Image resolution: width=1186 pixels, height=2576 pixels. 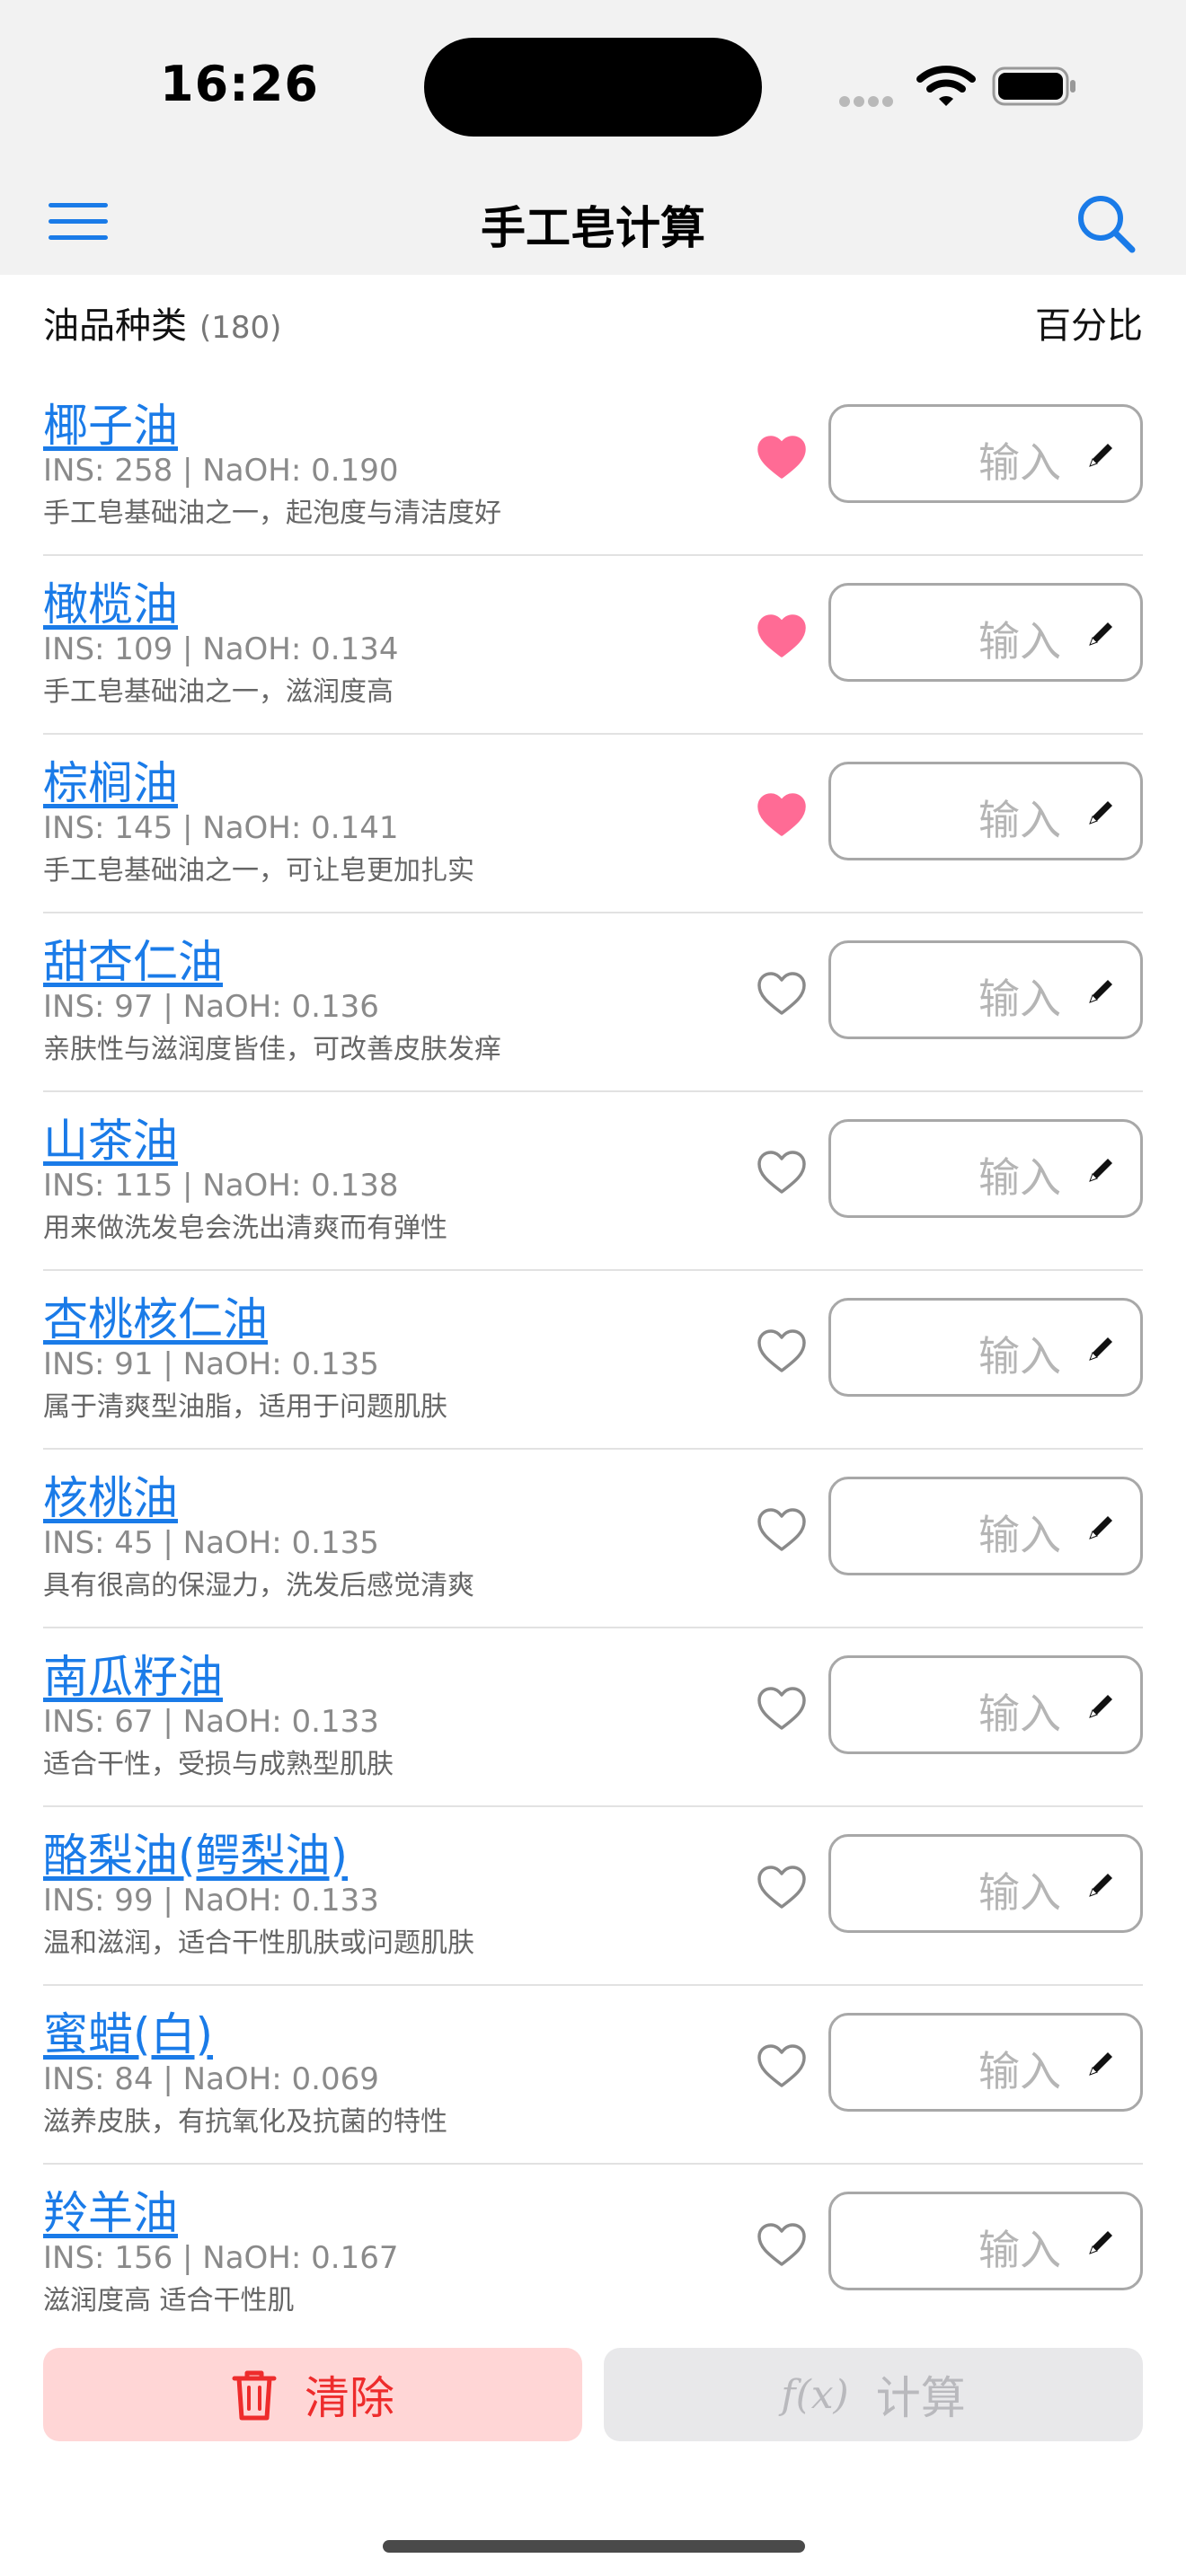 What do you see at coordinates (211, 1364) in the screenshot?
I see `oil-stats: INS: 91 | NaOH: 0.135` at bounding box center [211, 1364].